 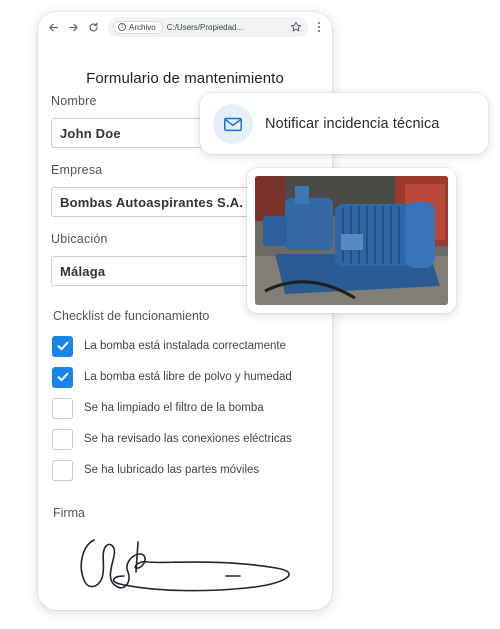 I want to click on checklist-item: Se ha revisado las conexiones eléctricas, so click(x=172, y=439).